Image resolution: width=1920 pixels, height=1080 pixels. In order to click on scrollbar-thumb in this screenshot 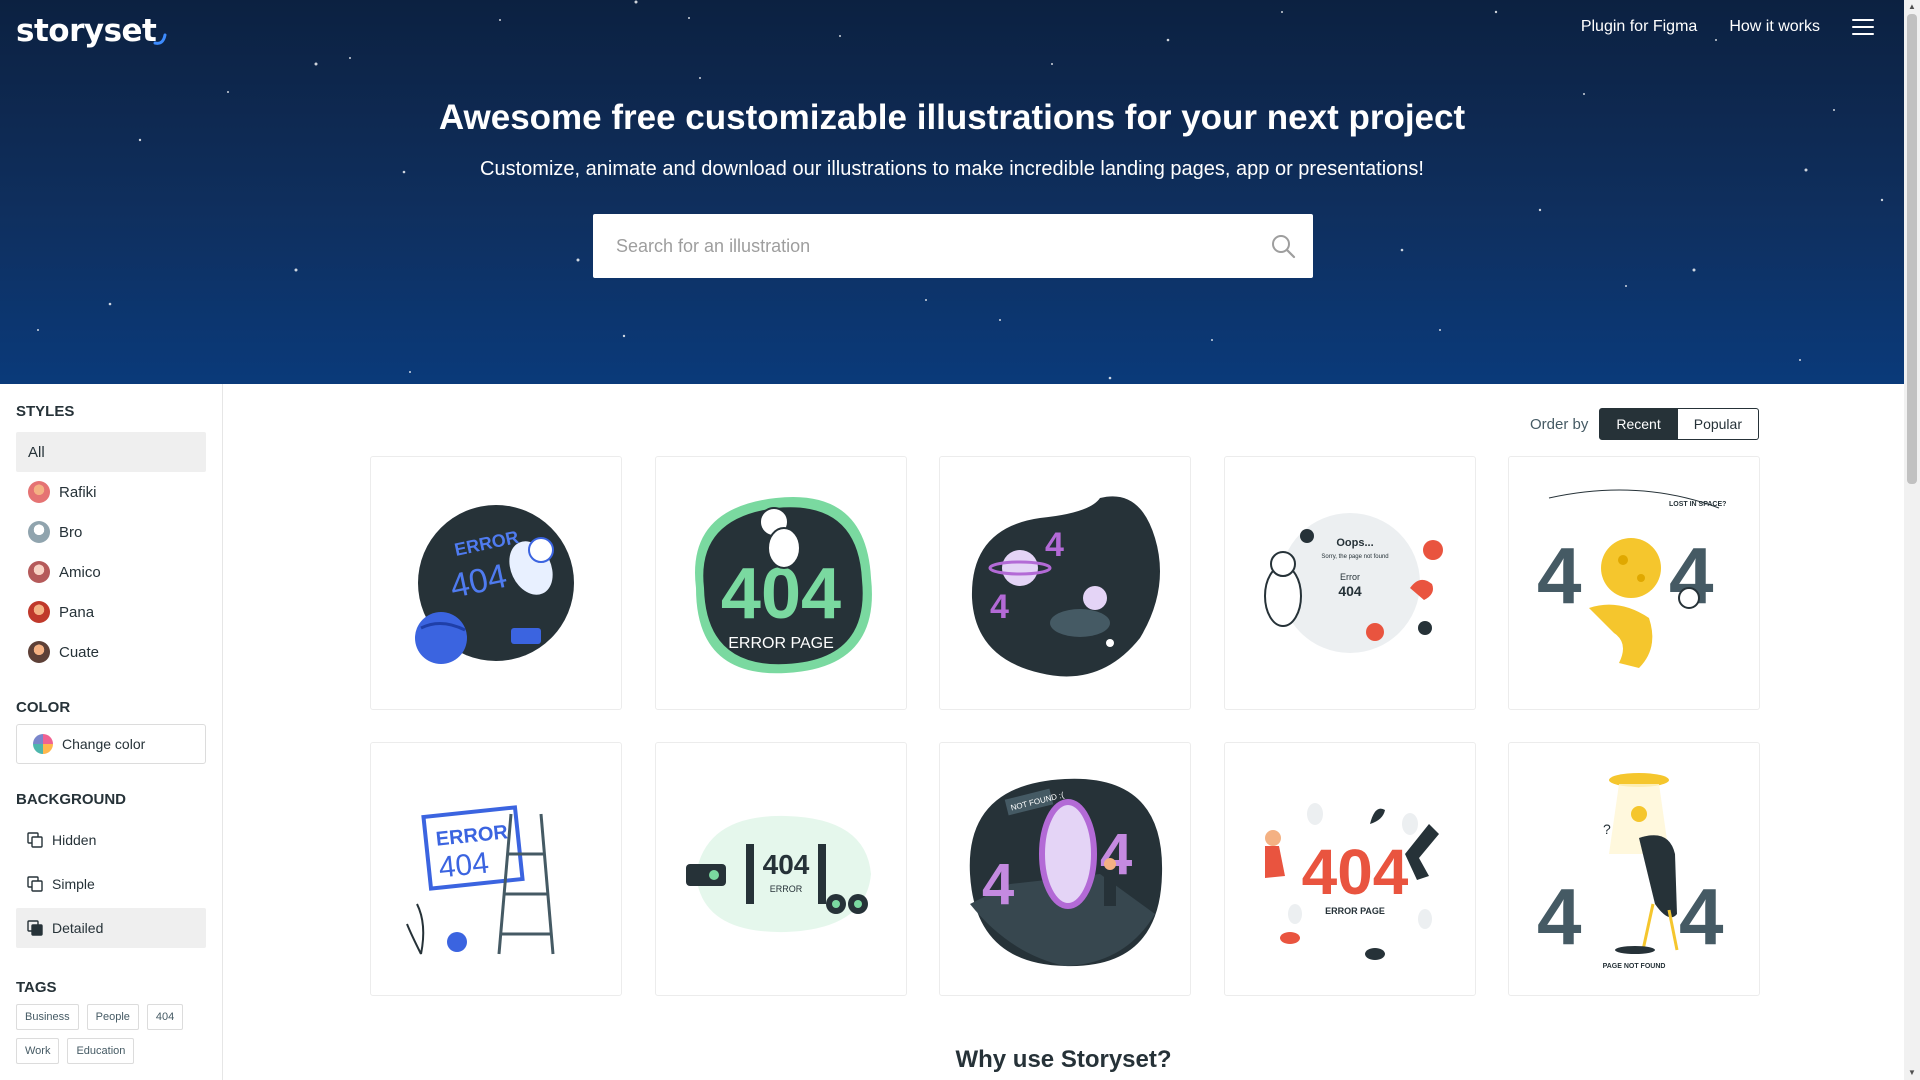, I will do `click(1912, 249)`.